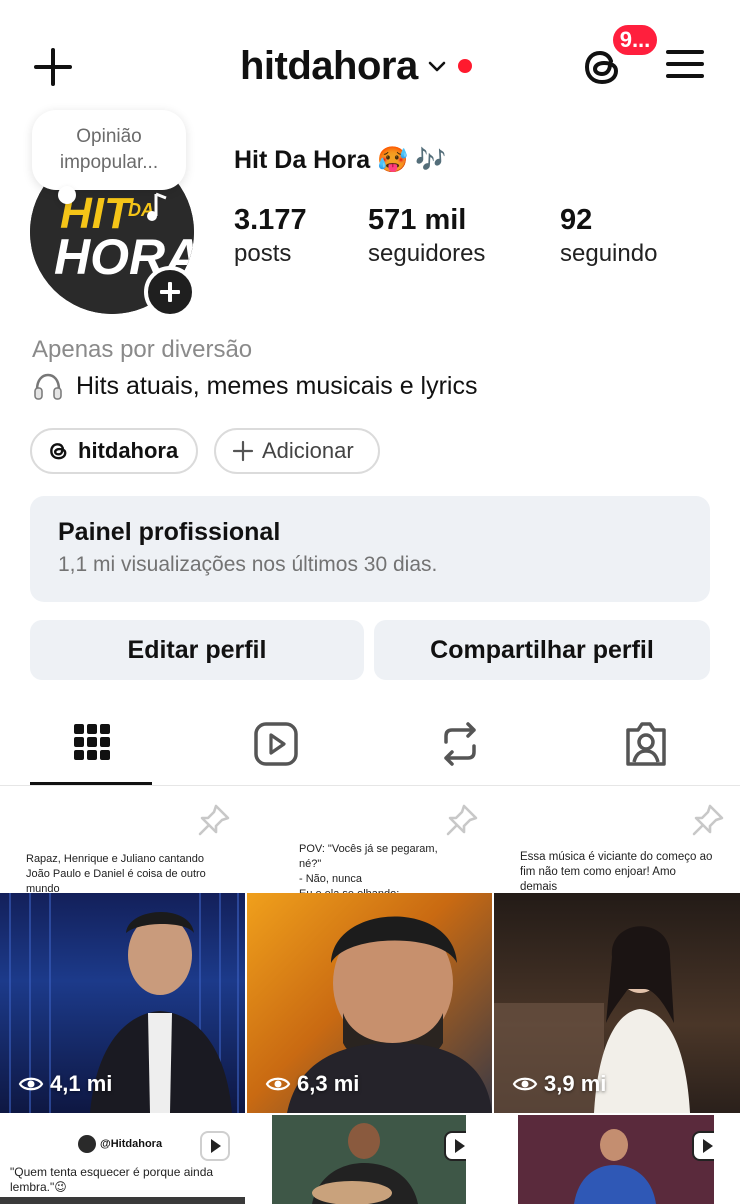 The height and width of the screenshot is (1204, 740). I want to click on view-count: 3,9 mi, so click(559, 1084).